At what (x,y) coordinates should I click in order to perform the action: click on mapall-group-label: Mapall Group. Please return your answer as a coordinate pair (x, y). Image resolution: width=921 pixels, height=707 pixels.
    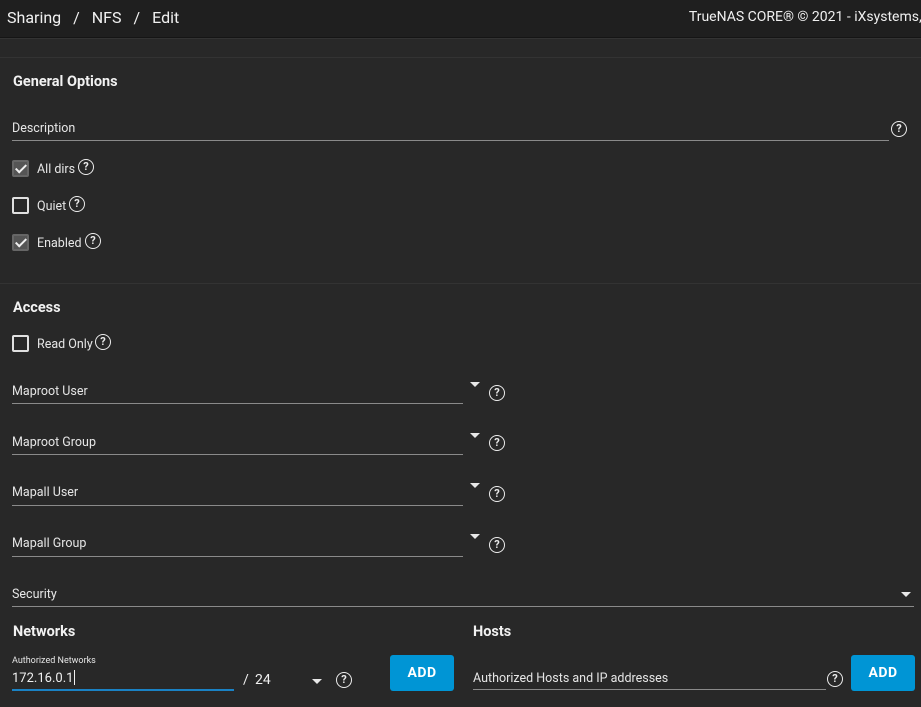
    Looking at the image, I should click on (49, 543).